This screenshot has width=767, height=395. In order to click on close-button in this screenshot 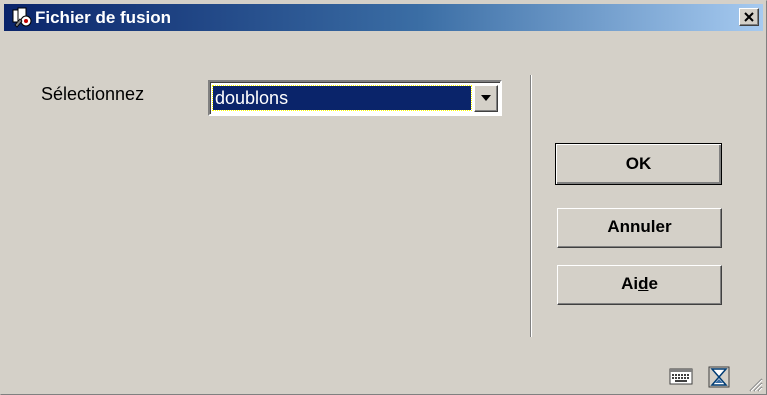, I will do `click(749, 17)`.